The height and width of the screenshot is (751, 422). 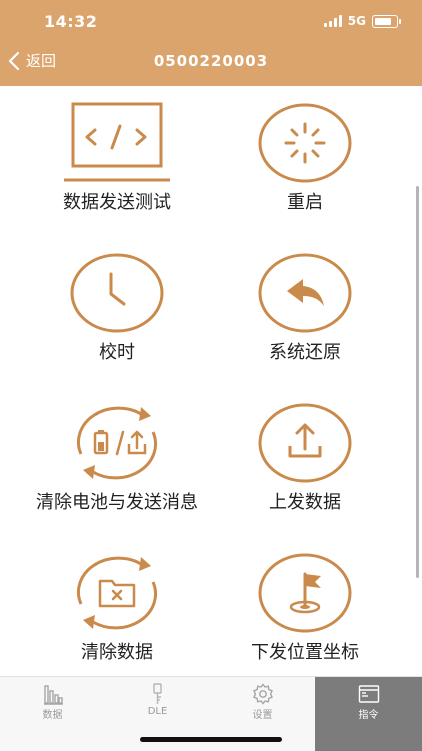 What do you see at coordinates (305, 293) in the screenshot?
I see `reply-arrow-icon` at bounding box center [305, 293].